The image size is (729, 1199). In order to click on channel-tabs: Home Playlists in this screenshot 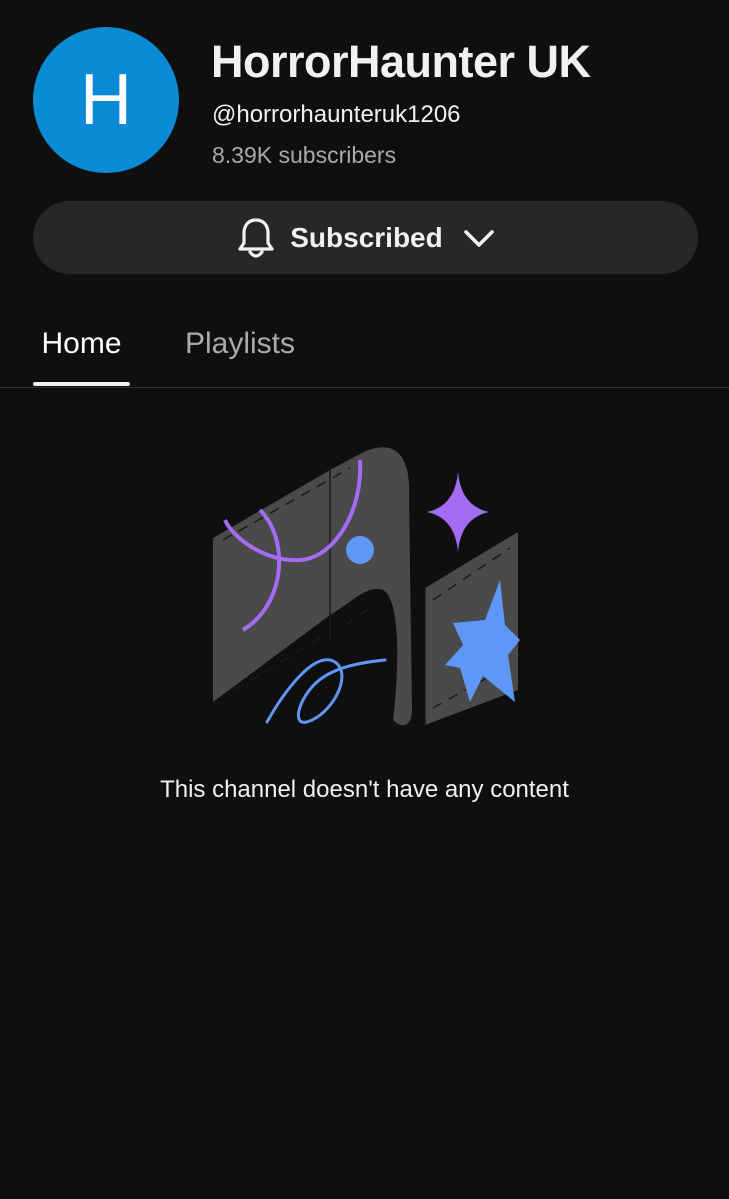, I will do `click(364, 344)`.